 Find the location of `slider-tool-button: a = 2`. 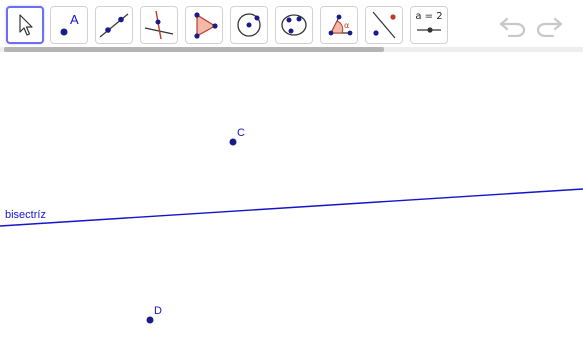

slider-tool-button: a = 2 is located at coordinates (429, 25).